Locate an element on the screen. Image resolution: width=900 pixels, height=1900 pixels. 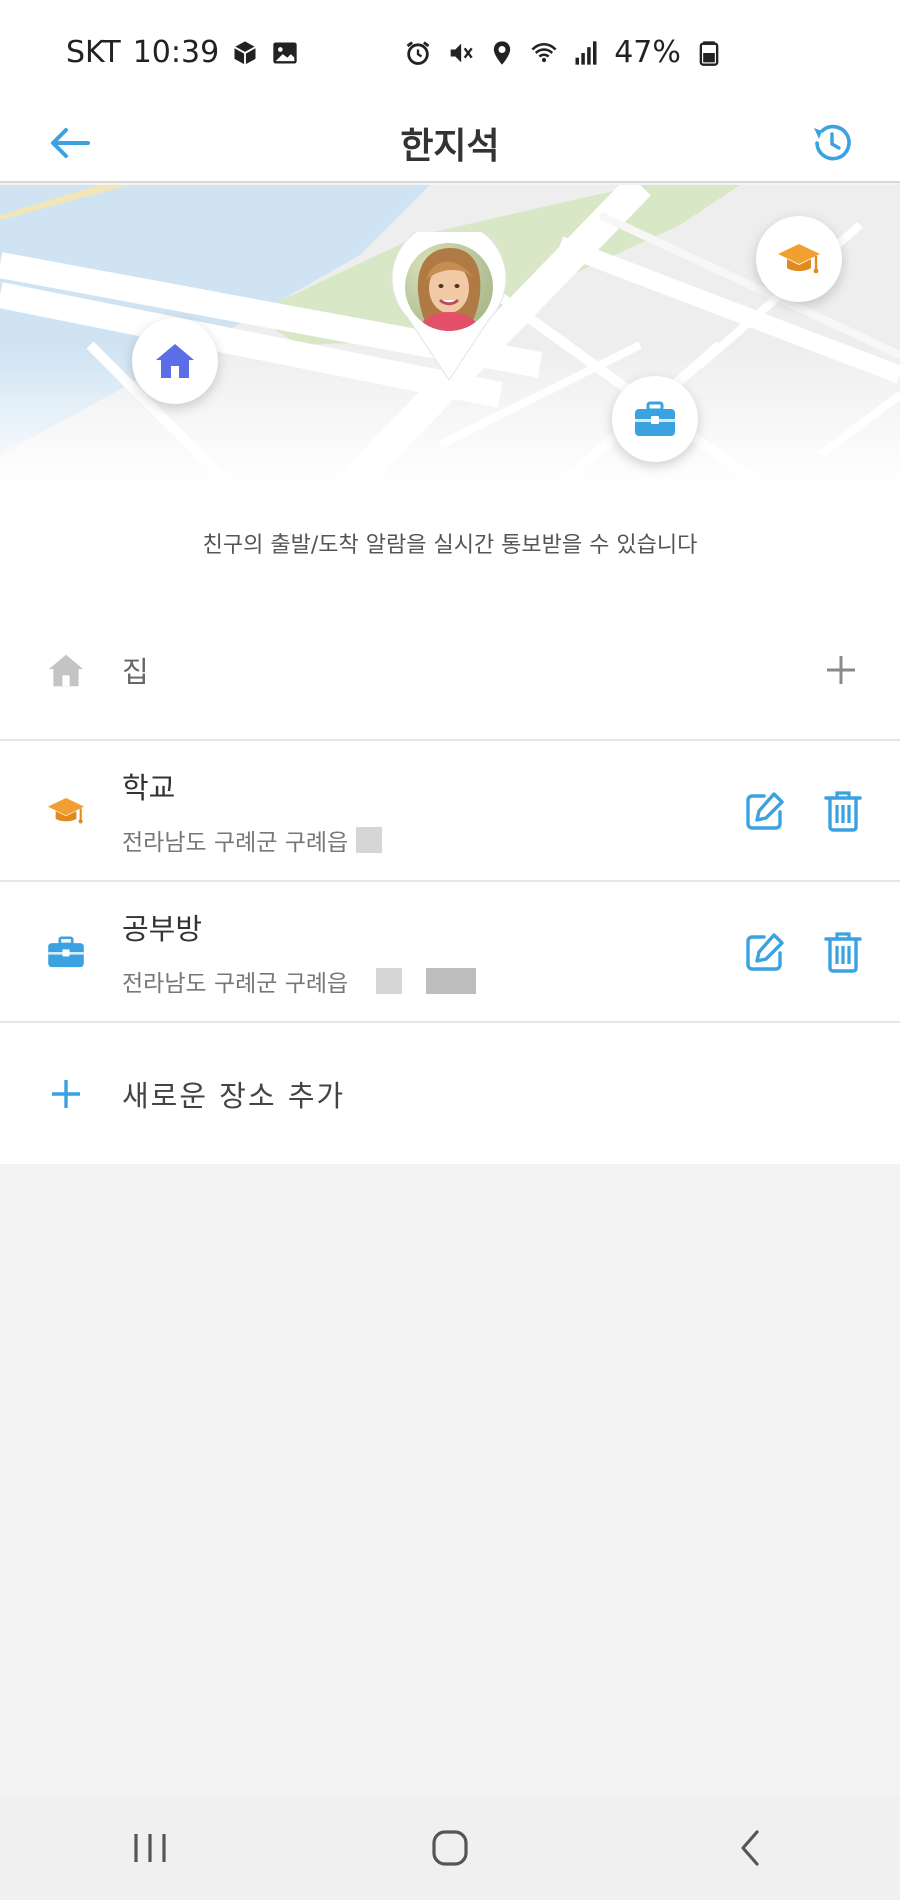
mute-icon is located at coordinates (460, 53).